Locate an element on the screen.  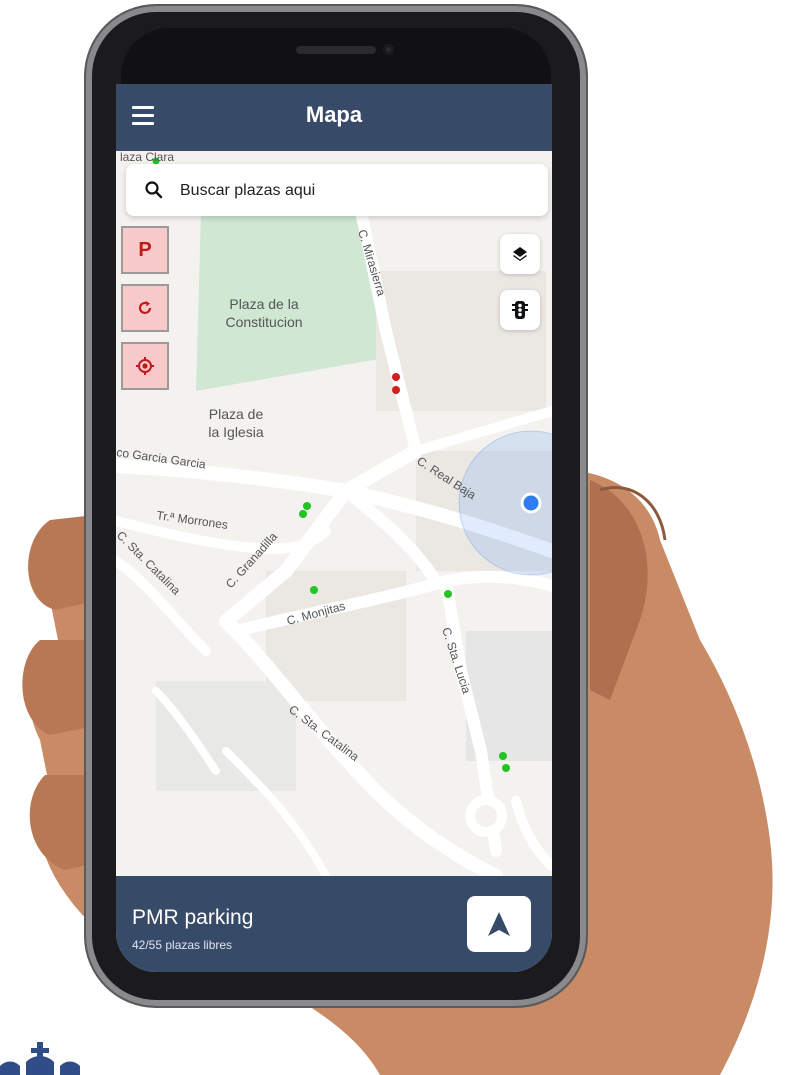
my-location-button is located at coordinates (145, 366).